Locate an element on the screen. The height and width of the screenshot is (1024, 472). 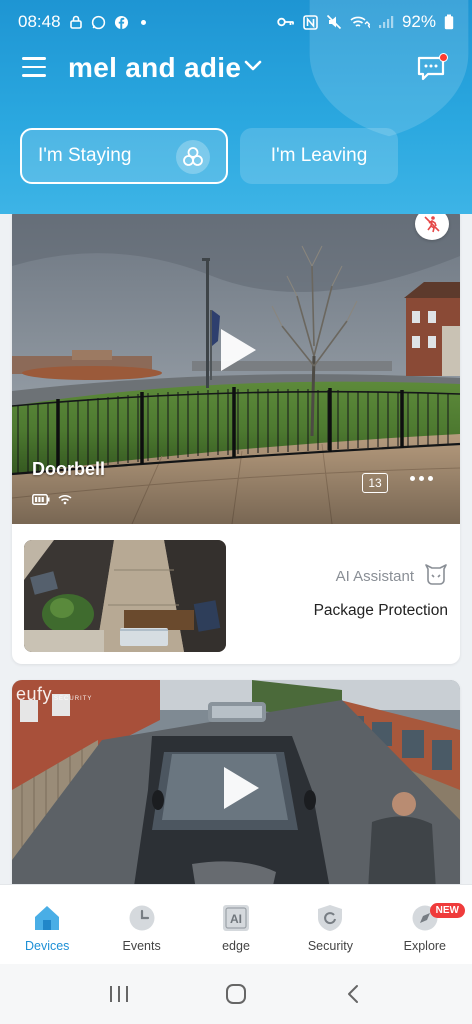
nav-security-label: Security is located at coordinates (330, 946).